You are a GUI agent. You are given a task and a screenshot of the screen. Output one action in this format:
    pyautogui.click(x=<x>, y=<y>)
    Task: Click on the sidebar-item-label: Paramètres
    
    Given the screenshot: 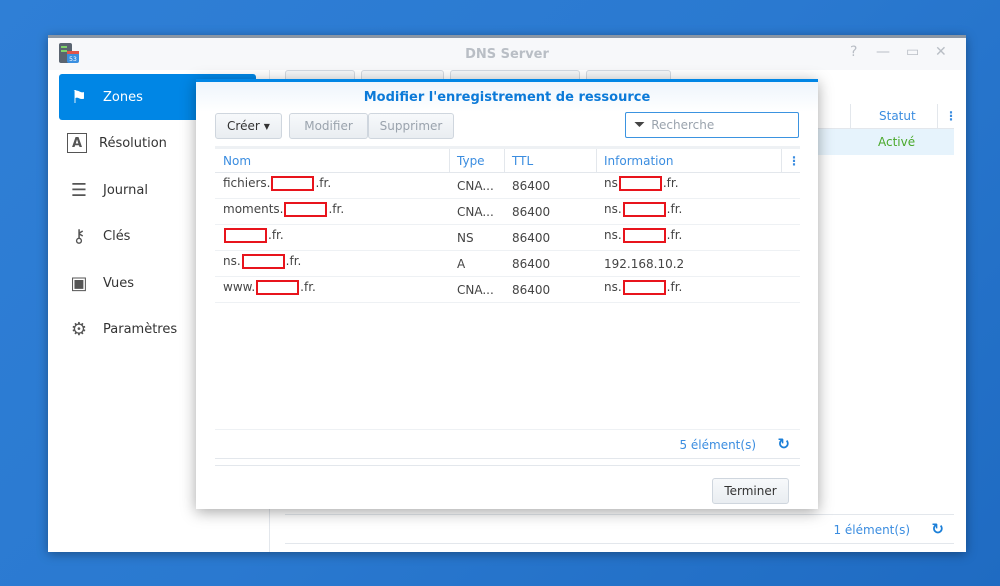 What is the action you would take?
    pyautogui.click(x=140, y=329)
    